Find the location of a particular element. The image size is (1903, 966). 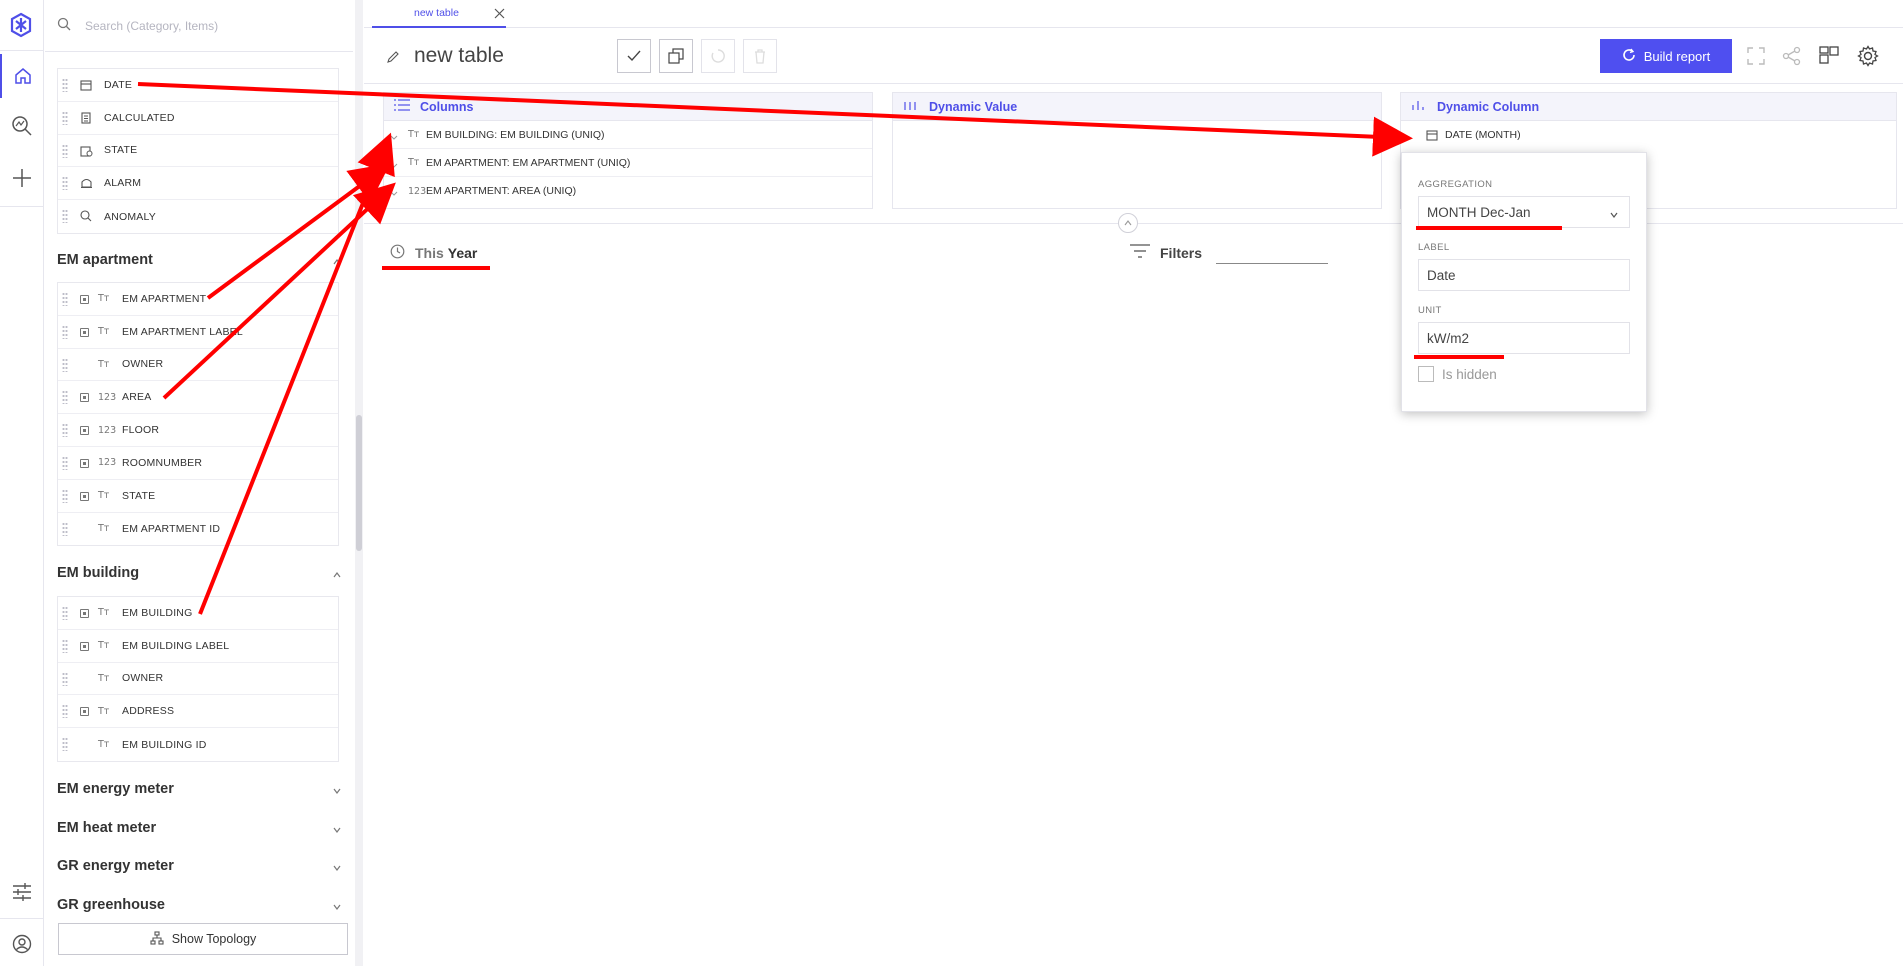

app-logo-icon is located at coordinates (21, 25).